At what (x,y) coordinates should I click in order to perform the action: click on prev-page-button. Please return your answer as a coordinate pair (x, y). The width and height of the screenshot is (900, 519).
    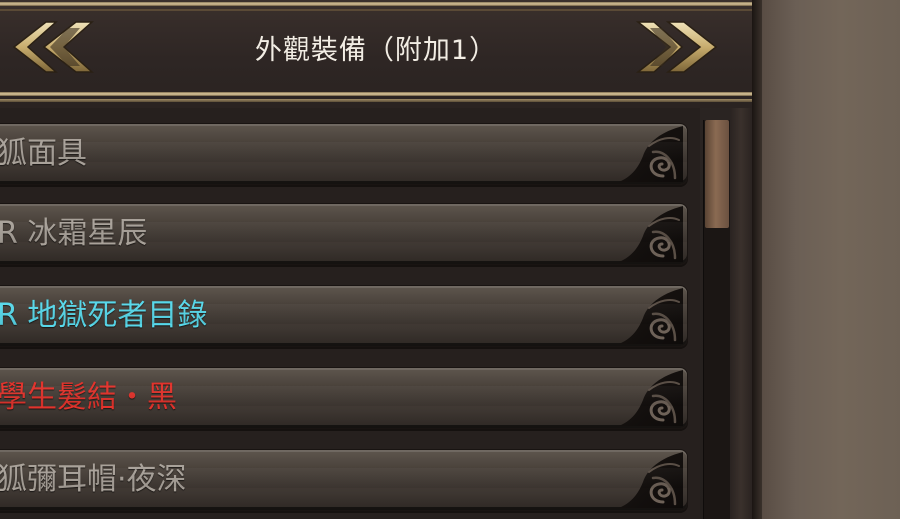
    Looking at the image, I should click on (52, 47).